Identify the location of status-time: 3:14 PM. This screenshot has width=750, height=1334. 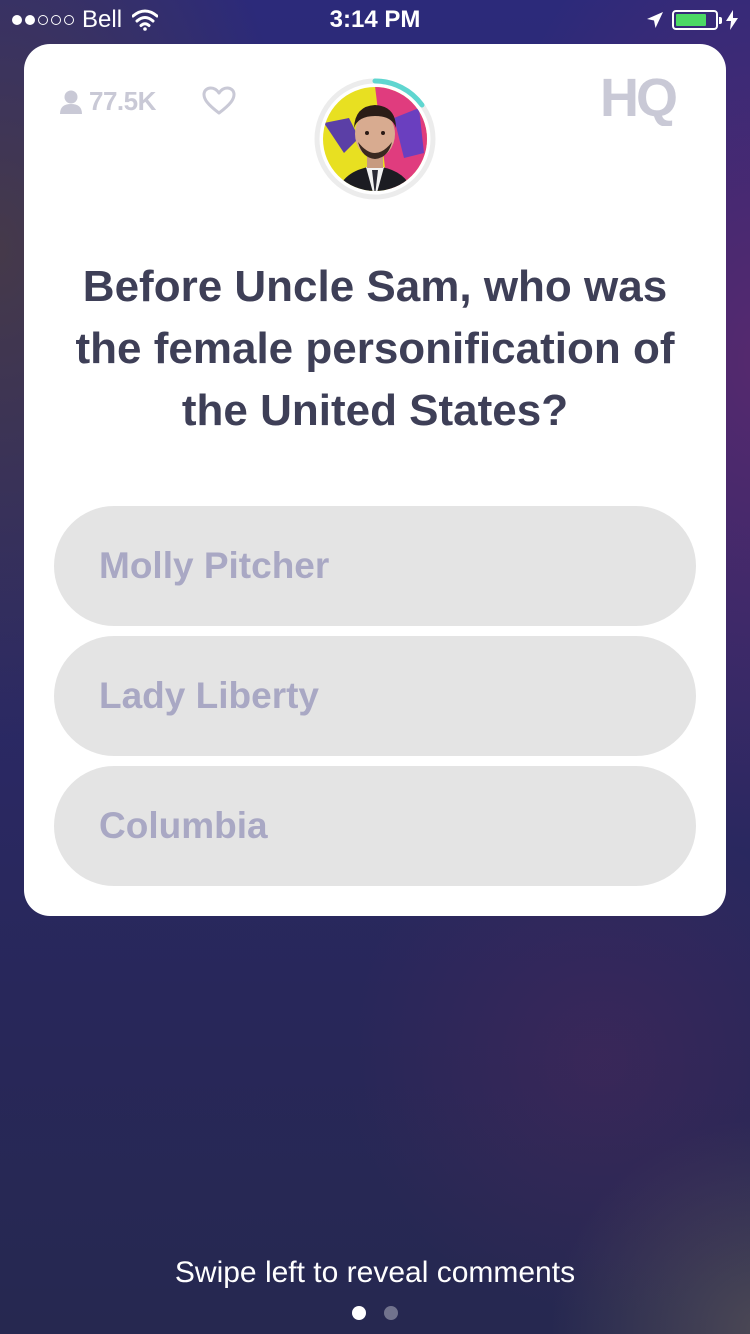
(375, 19).